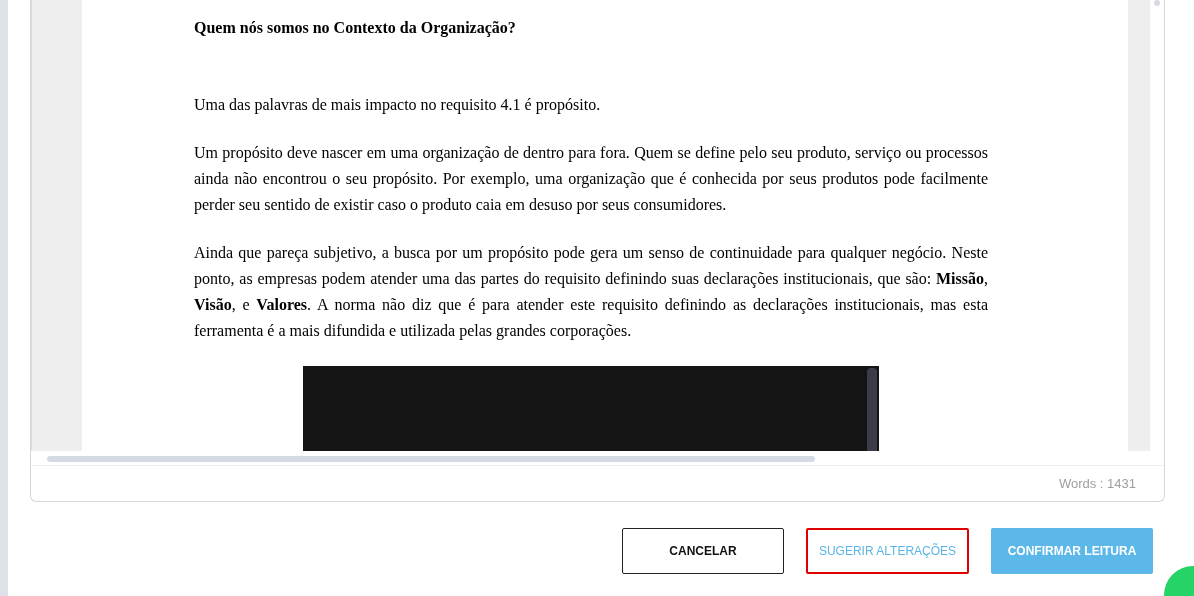 The image size is (1194, 596). What do you see at coordinates (887, 551) in the screenshot?
I see `action-button: SUGERIR ALTERAÇÕES` at bounding box center [887, 551].